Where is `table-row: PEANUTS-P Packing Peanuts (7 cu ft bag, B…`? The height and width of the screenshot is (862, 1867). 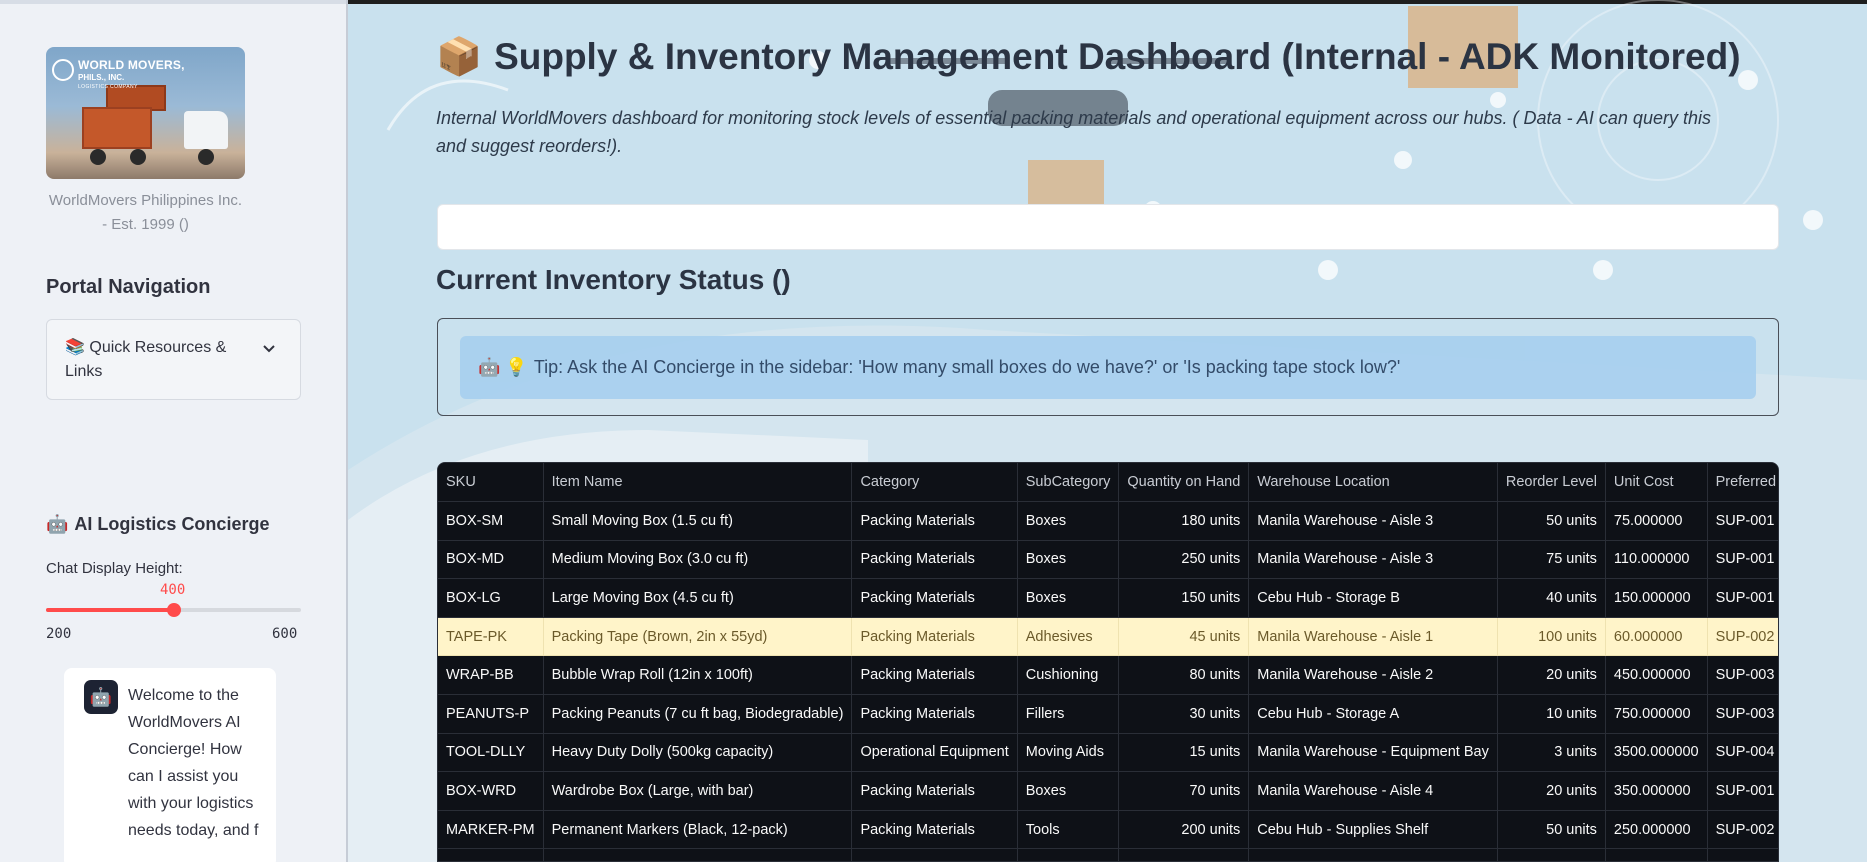 table-row: PEANUTS-P Packing Peanuts (7 cu ft bag, B… is located at coordinates (1108, 714).